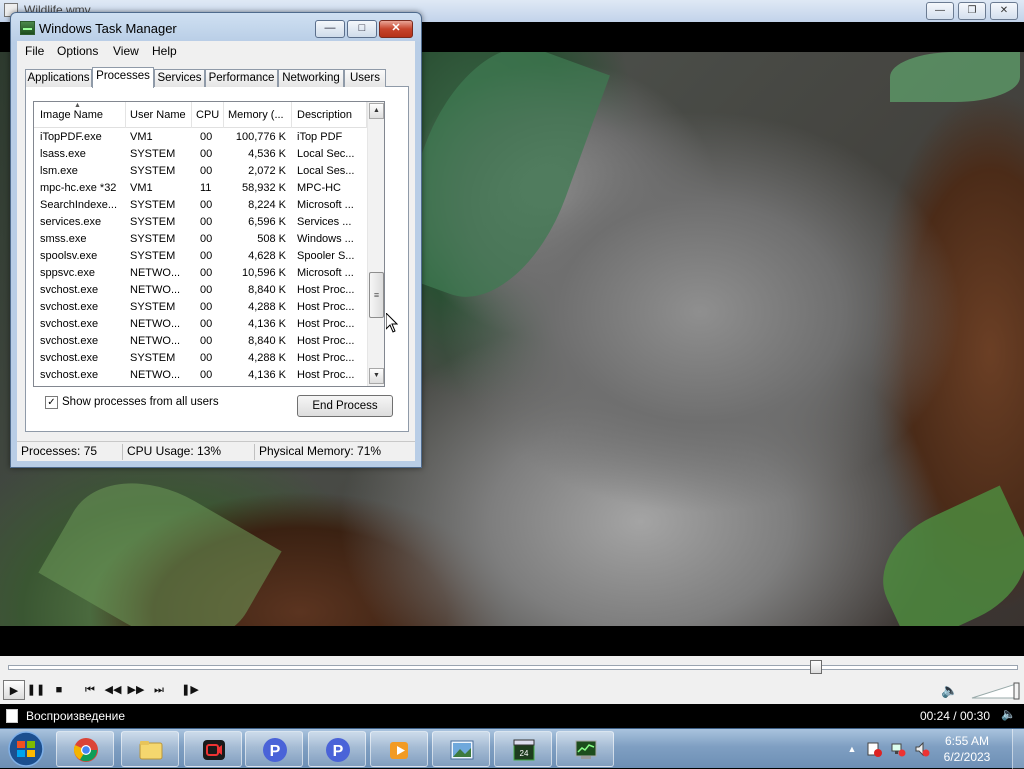  Describe the element at coordinates (267, 290) in the screenshot. I see `process-memory: 8,840 K` at that location.